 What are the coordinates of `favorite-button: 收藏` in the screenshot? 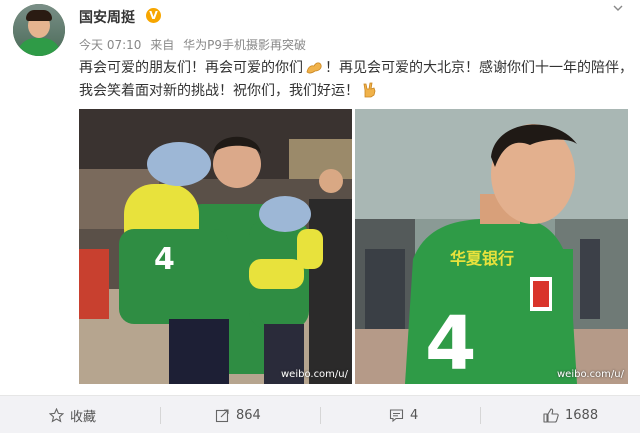 It's located at (72, 414).